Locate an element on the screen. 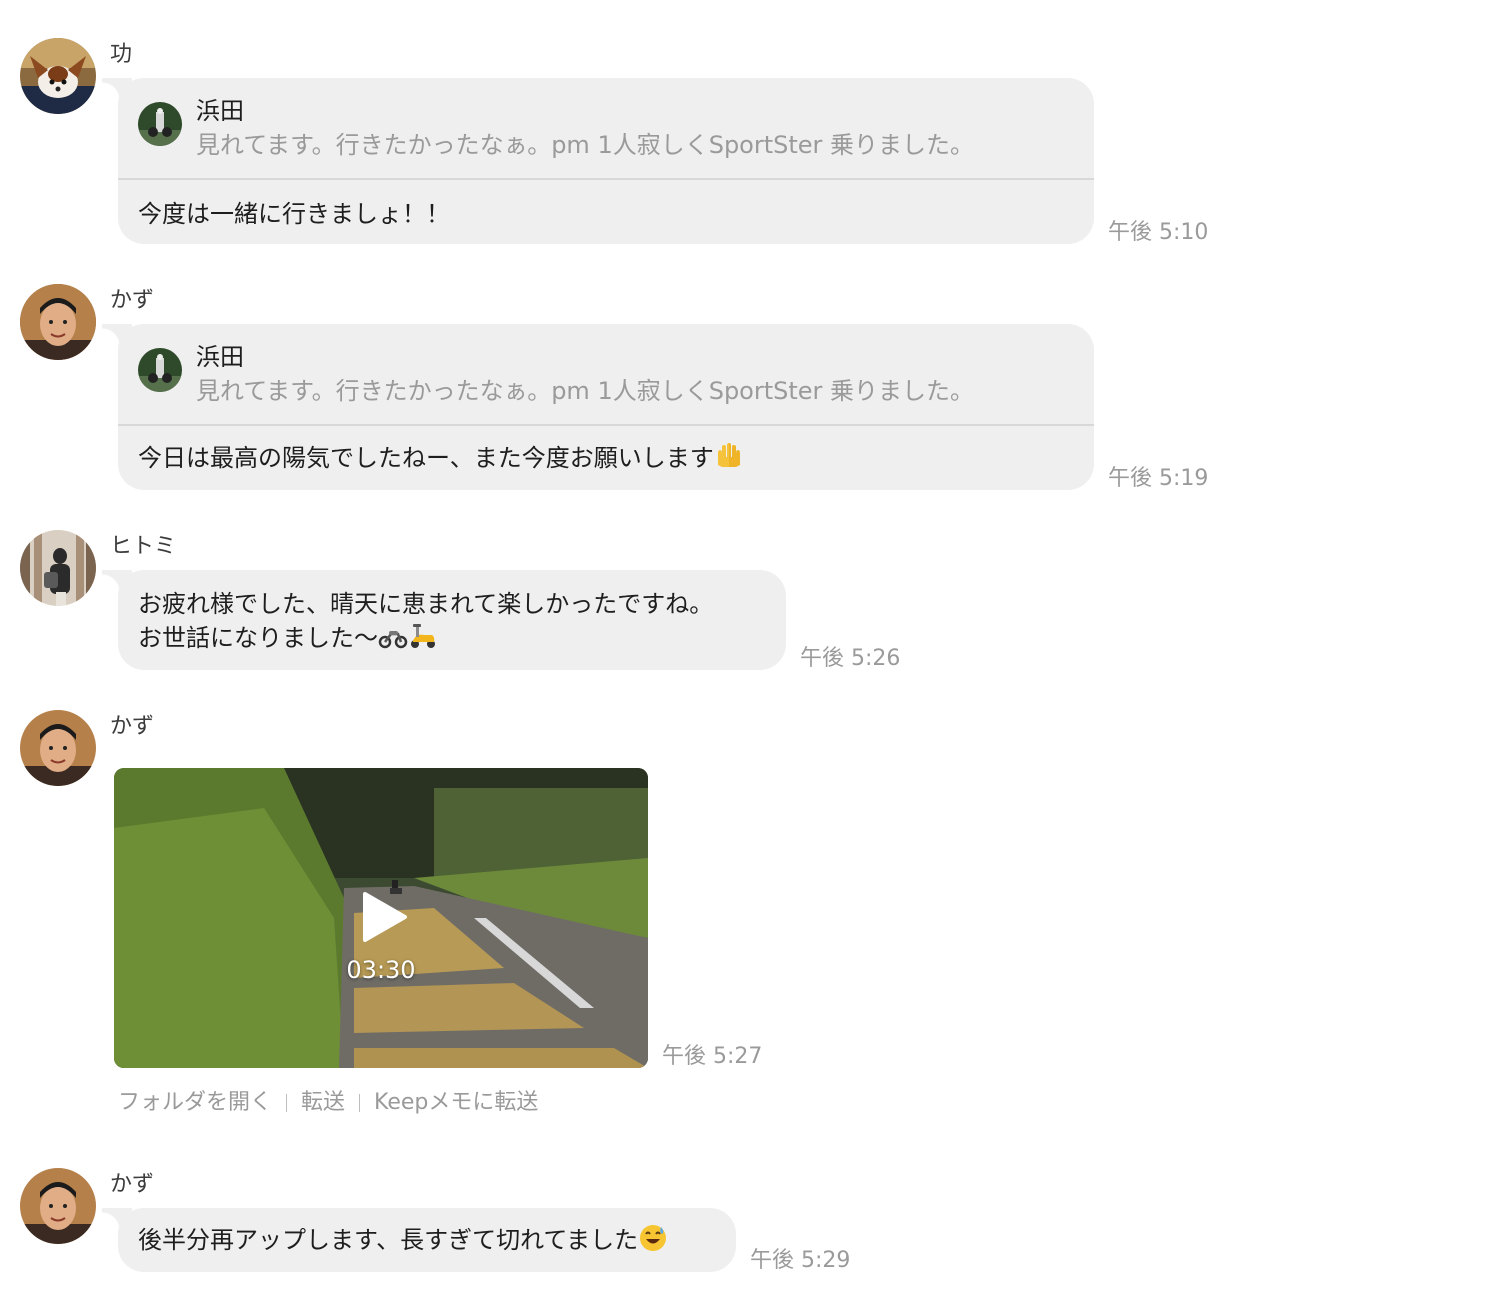  avatar-woman is located at coordinates (58, 568).